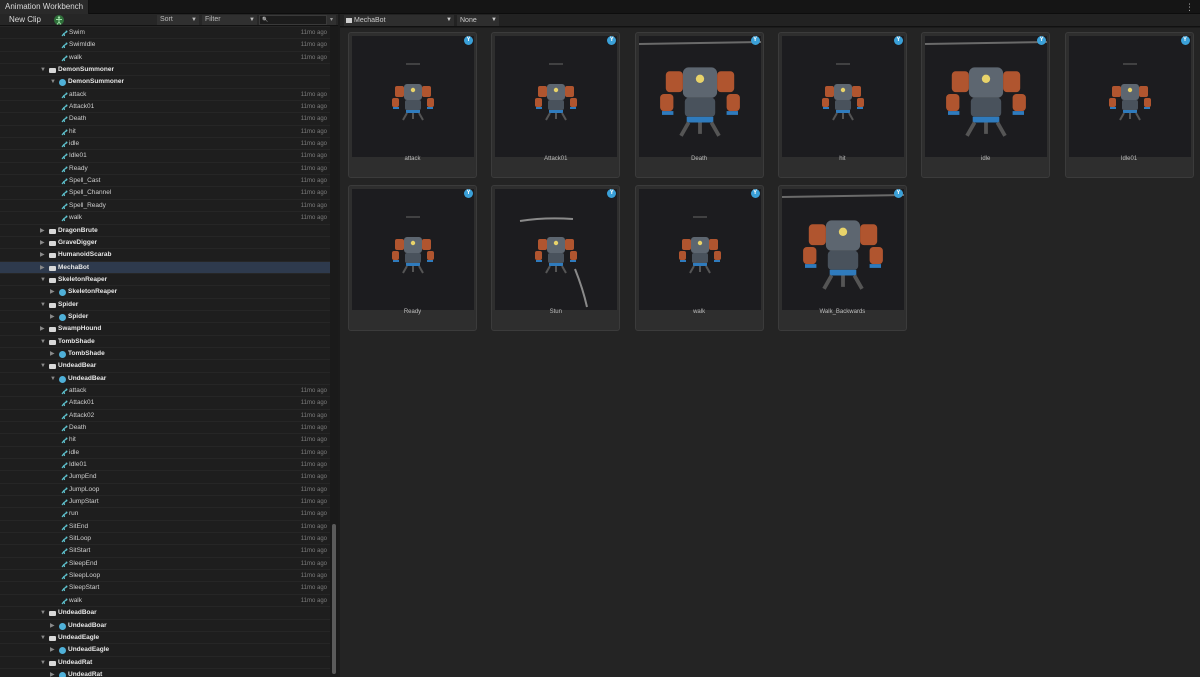 The width and height of the screenshot is (1200, 677). Describe the element at coordinates (165, 365) in the screenshot. I see `folder-row: ▼ UndeadBear` at that location.